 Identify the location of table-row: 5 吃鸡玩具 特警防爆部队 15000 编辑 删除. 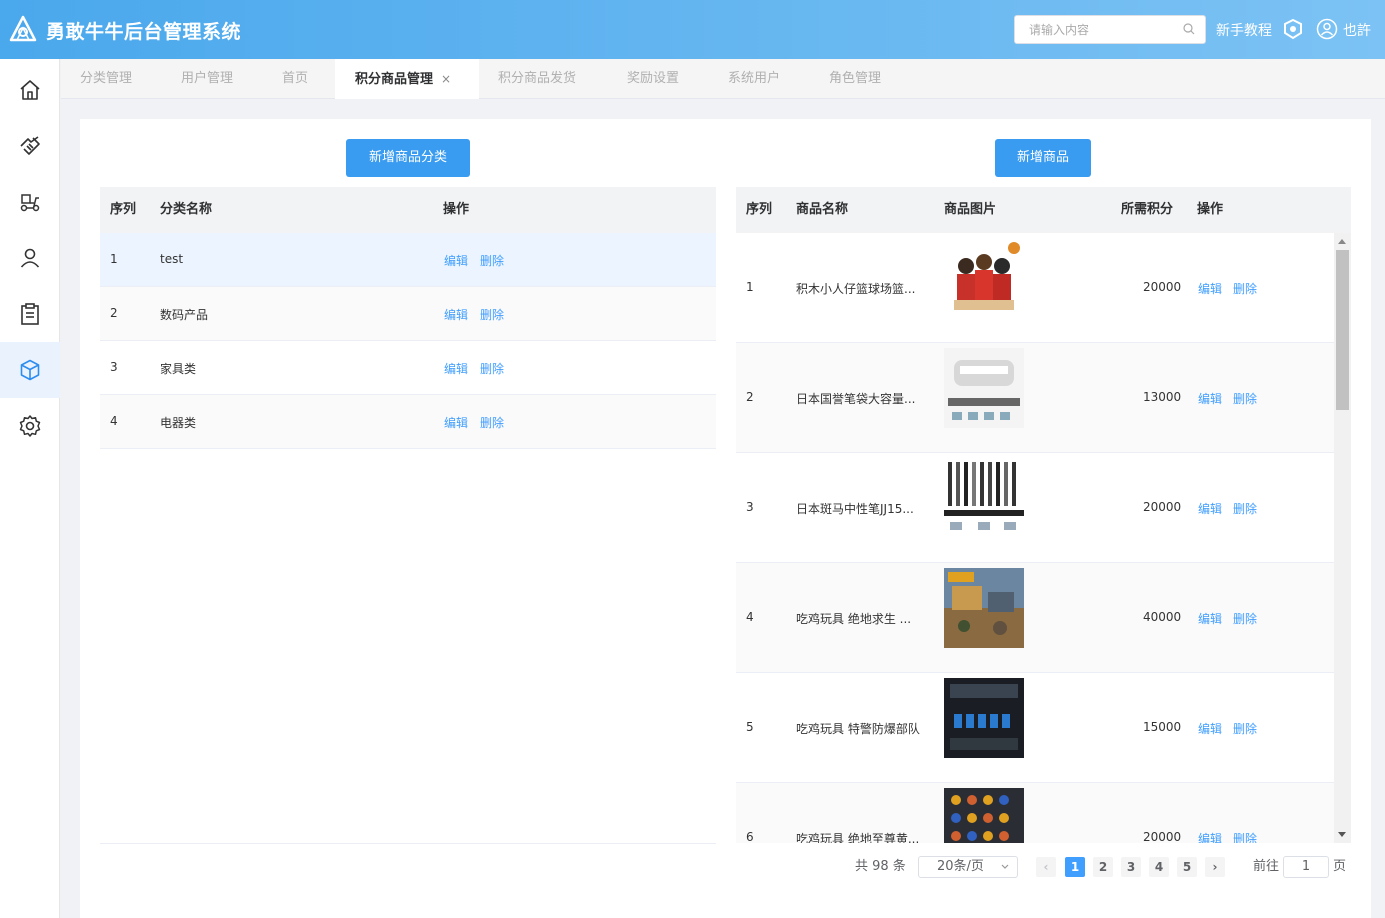
(1035, 728).